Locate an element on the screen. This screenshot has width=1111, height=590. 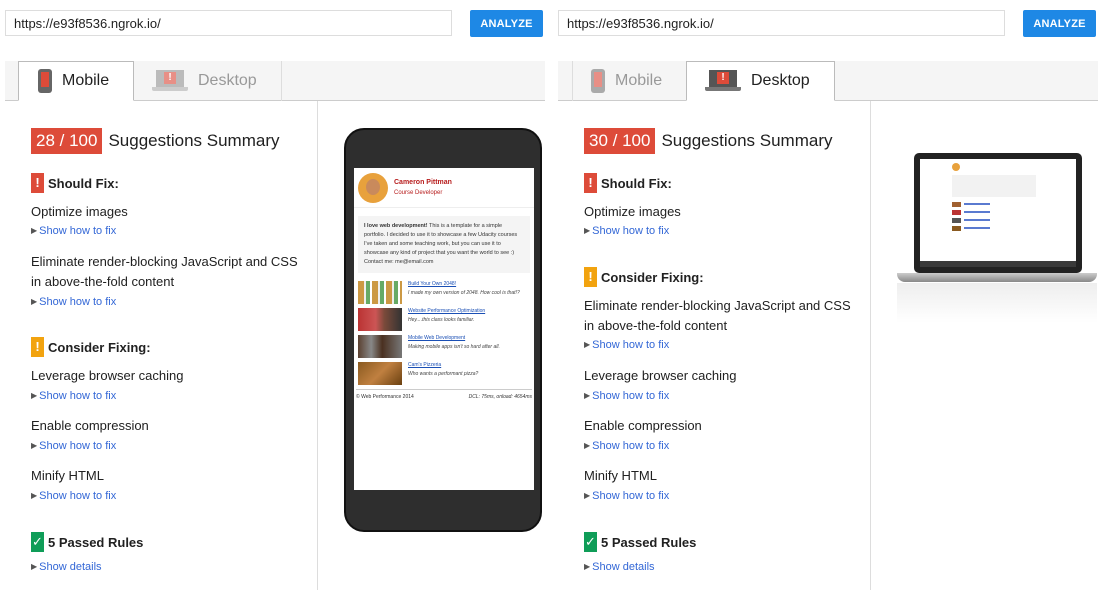
score-badge: 28 / 100 is located at coordinates (67, 141).